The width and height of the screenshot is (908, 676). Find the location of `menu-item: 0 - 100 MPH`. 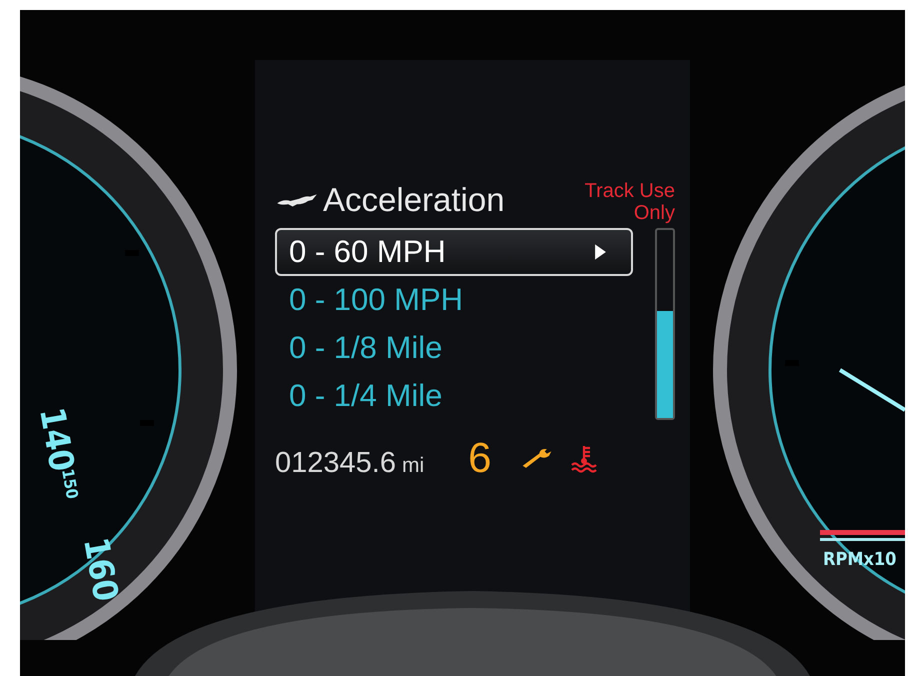

menu-item: 0 - 100 MPH is located at coordinates (454, 300).